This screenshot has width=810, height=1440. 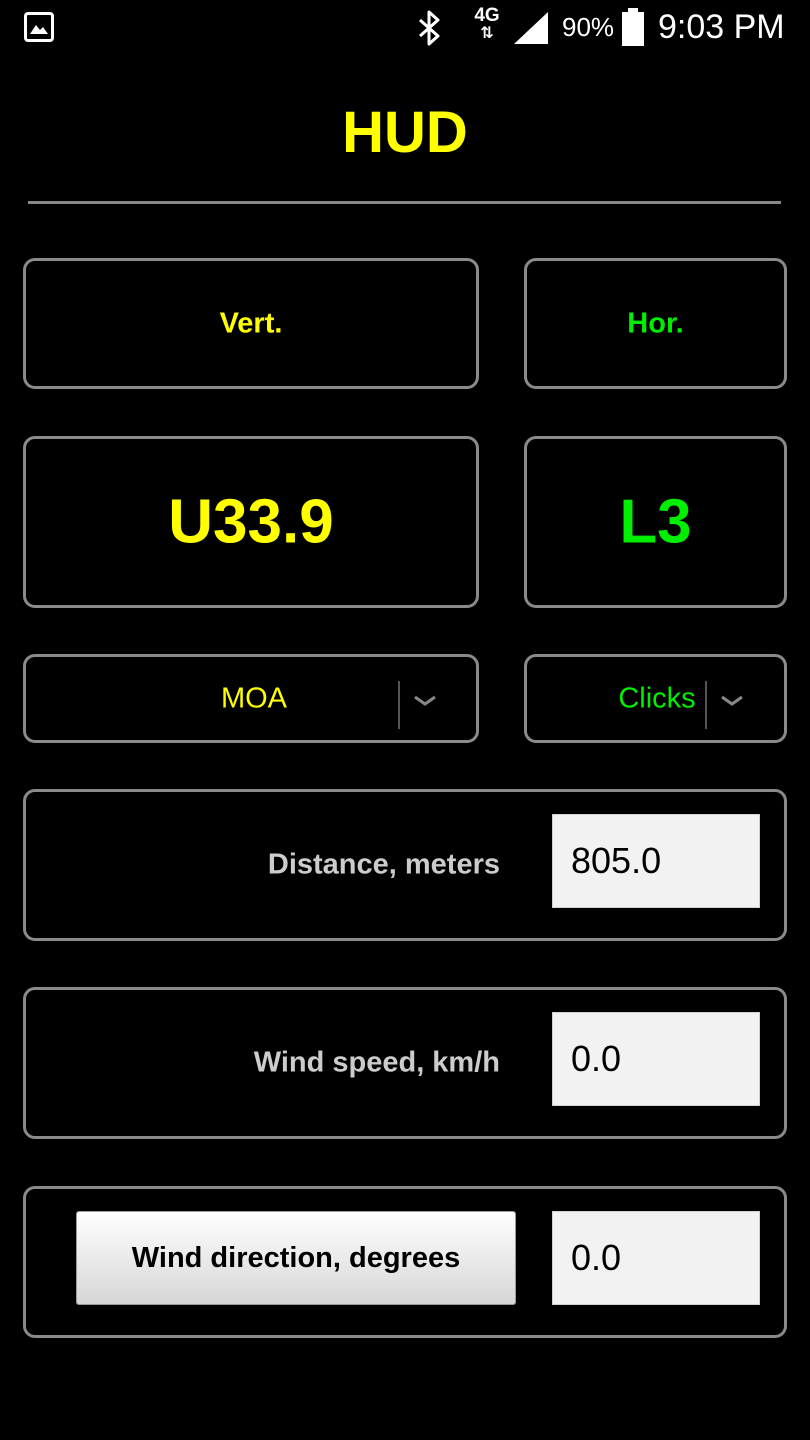 I want to click on horizontal-label-box: Hor., so click(x=655, y=323).